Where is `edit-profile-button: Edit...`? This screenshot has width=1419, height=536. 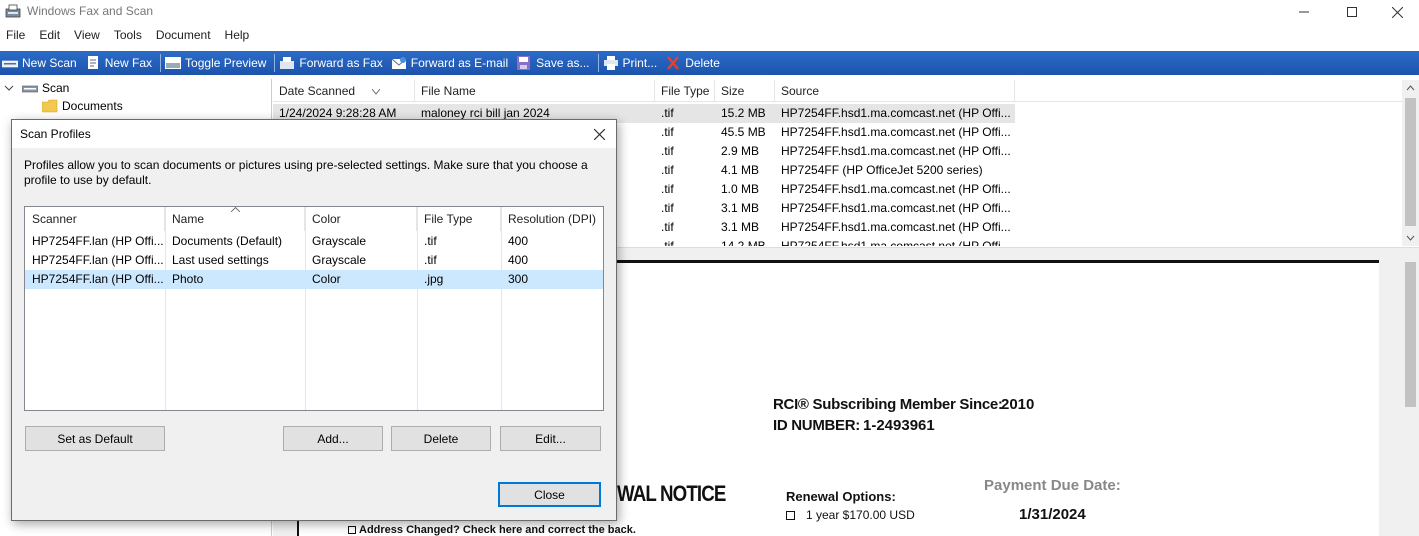
edit-profile-button: Edit... is located at coordinates (550, 438).